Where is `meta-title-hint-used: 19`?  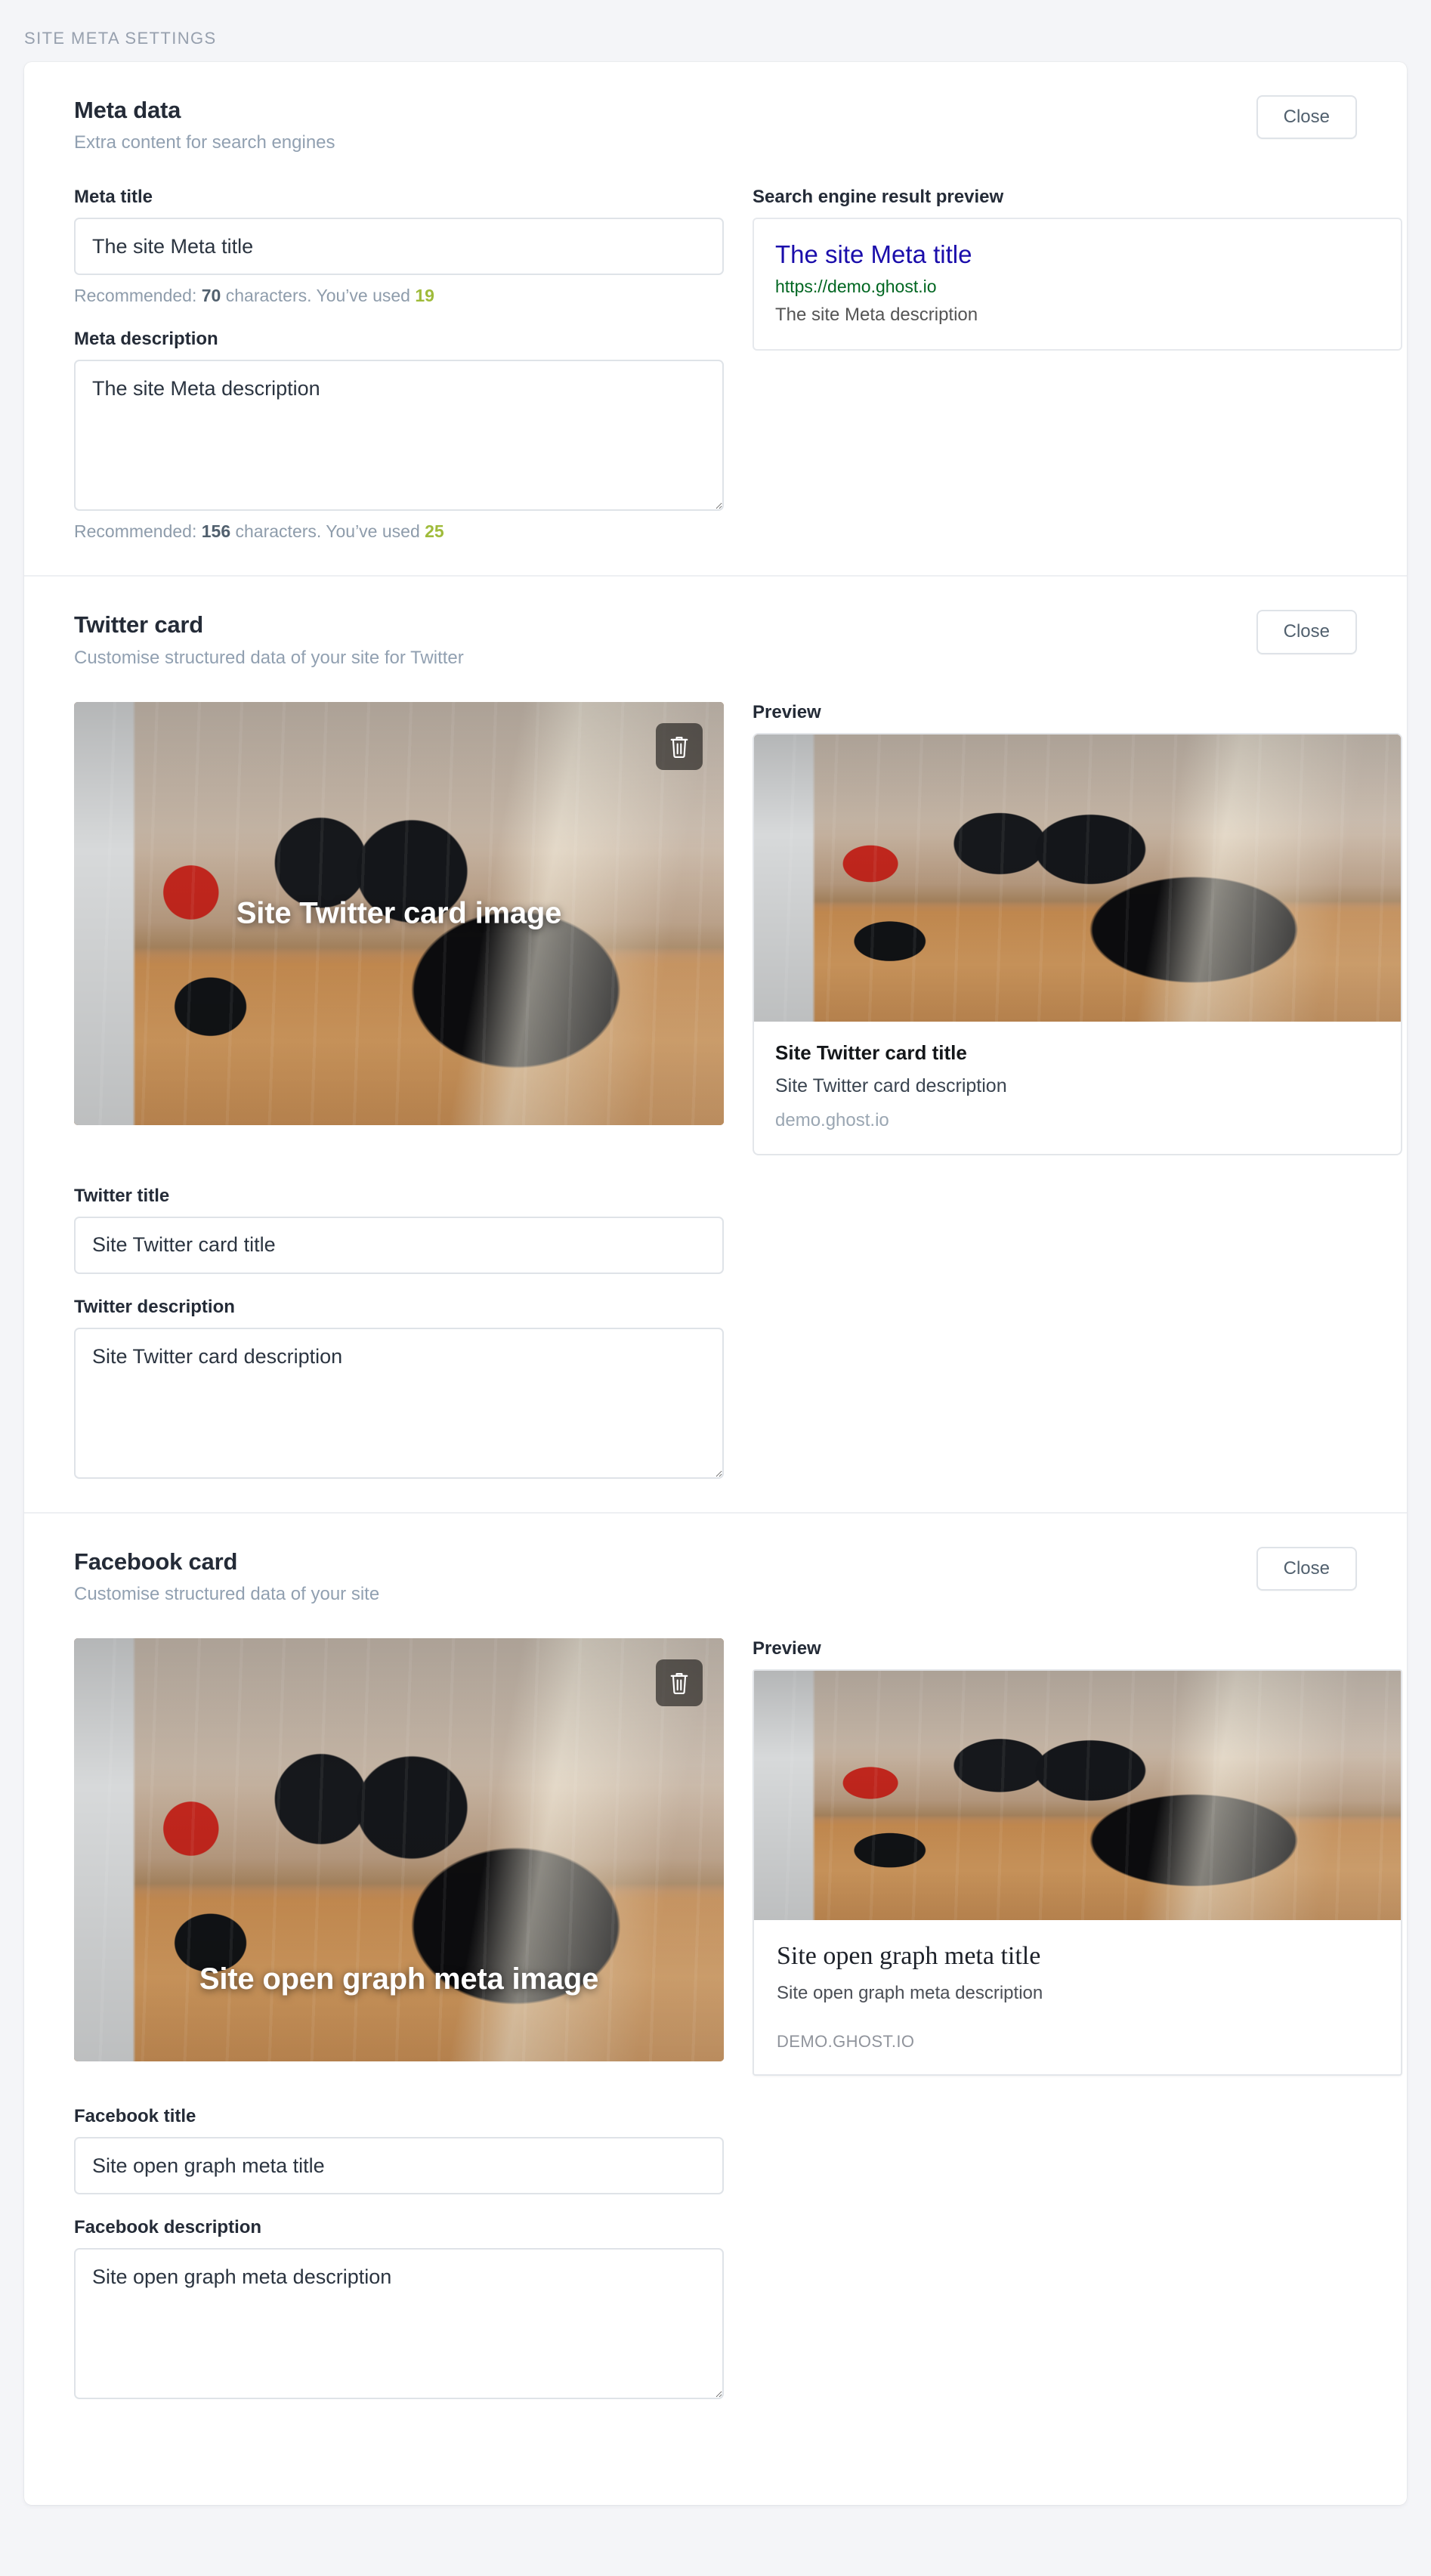 meta-title-hint-used: 19 is located at coordinates (424, 296).